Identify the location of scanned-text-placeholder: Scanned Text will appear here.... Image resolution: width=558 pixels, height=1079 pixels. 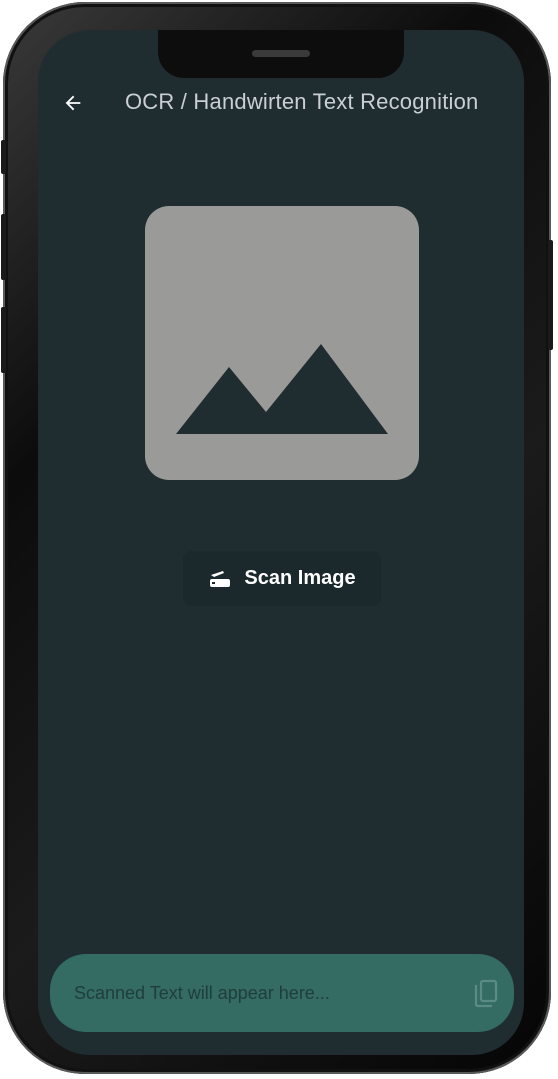
(202, 993).